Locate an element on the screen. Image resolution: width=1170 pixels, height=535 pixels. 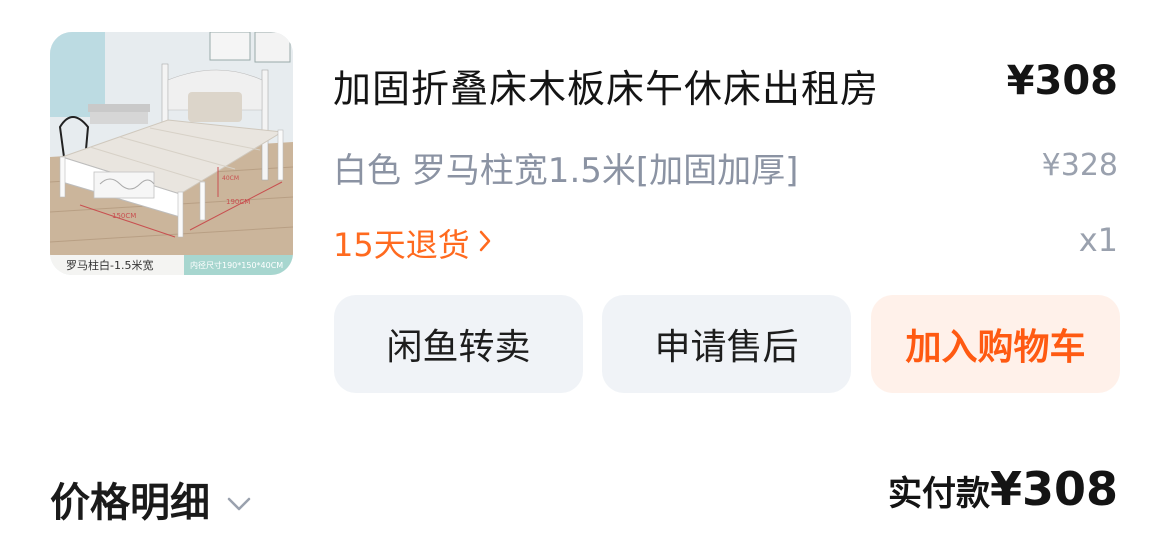
dim-height-label: 40CM is located at coordinates (230, 178).